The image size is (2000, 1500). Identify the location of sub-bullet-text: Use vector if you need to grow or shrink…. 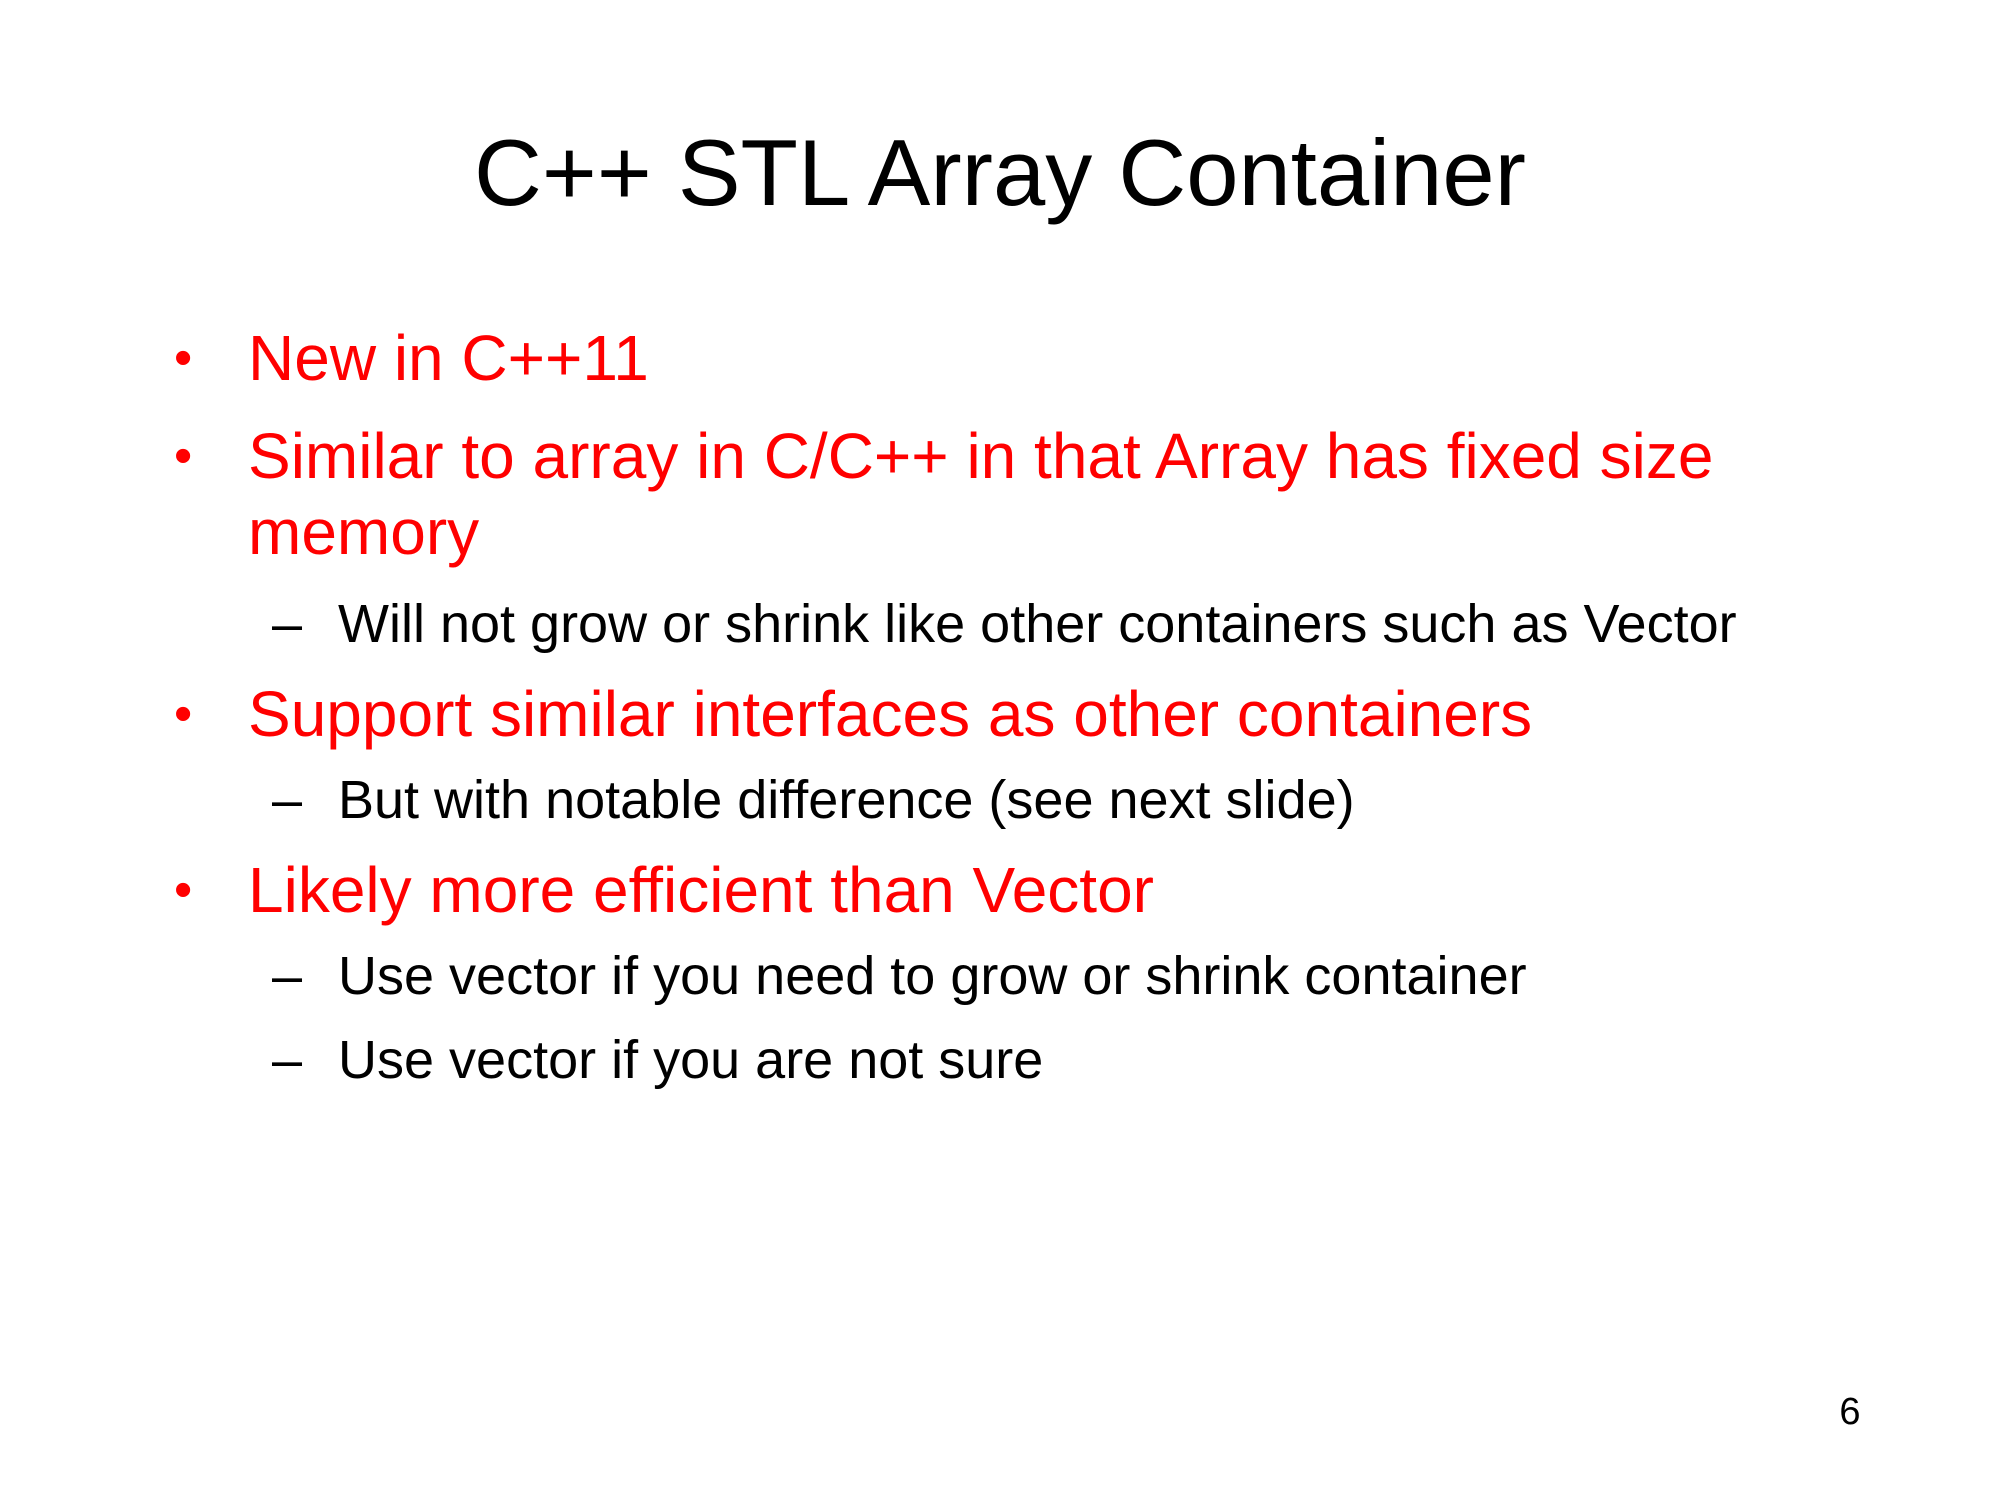
(932, 976).